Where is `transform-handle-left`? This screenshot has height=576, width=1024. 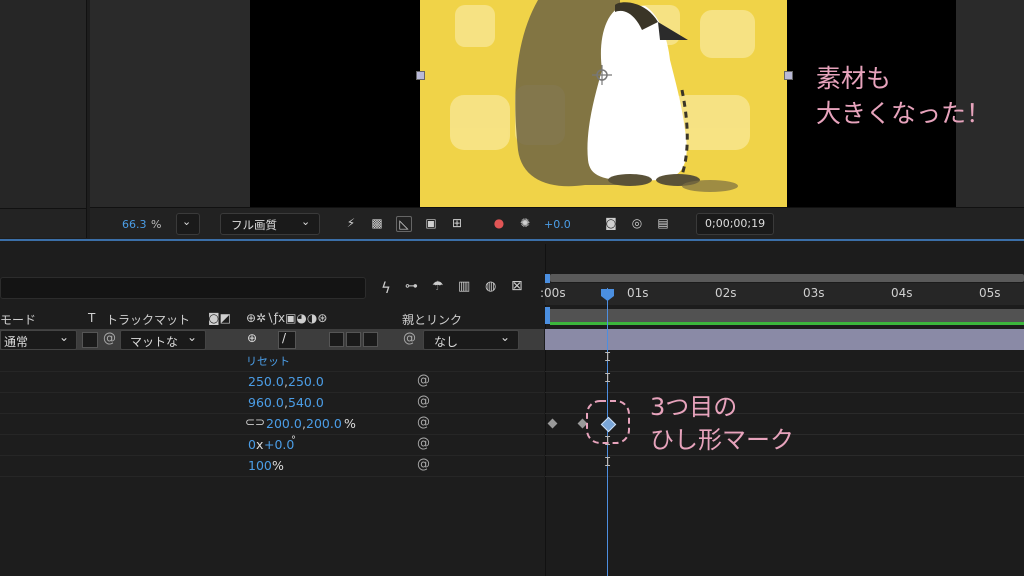
transform-handle-left is located at coordinates (420, 75).